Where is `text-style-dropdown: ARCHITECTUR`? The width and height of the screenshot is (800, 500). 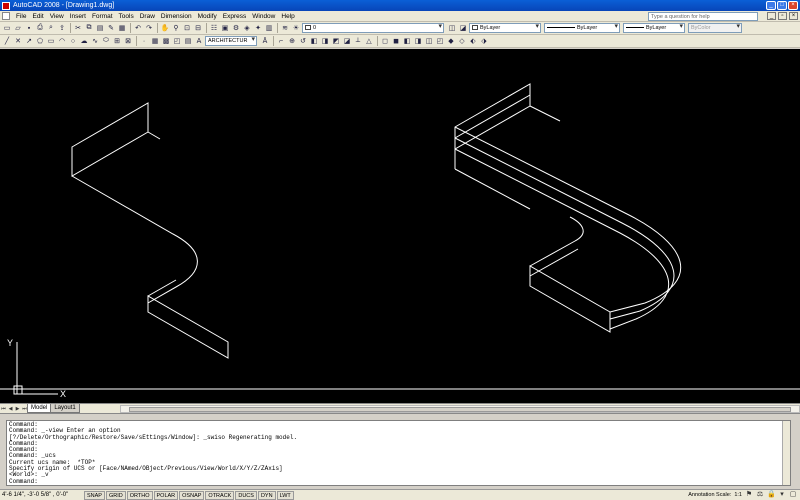 text-style-dropdown: ARCHITECTUR is located at coordinates (231, 41).